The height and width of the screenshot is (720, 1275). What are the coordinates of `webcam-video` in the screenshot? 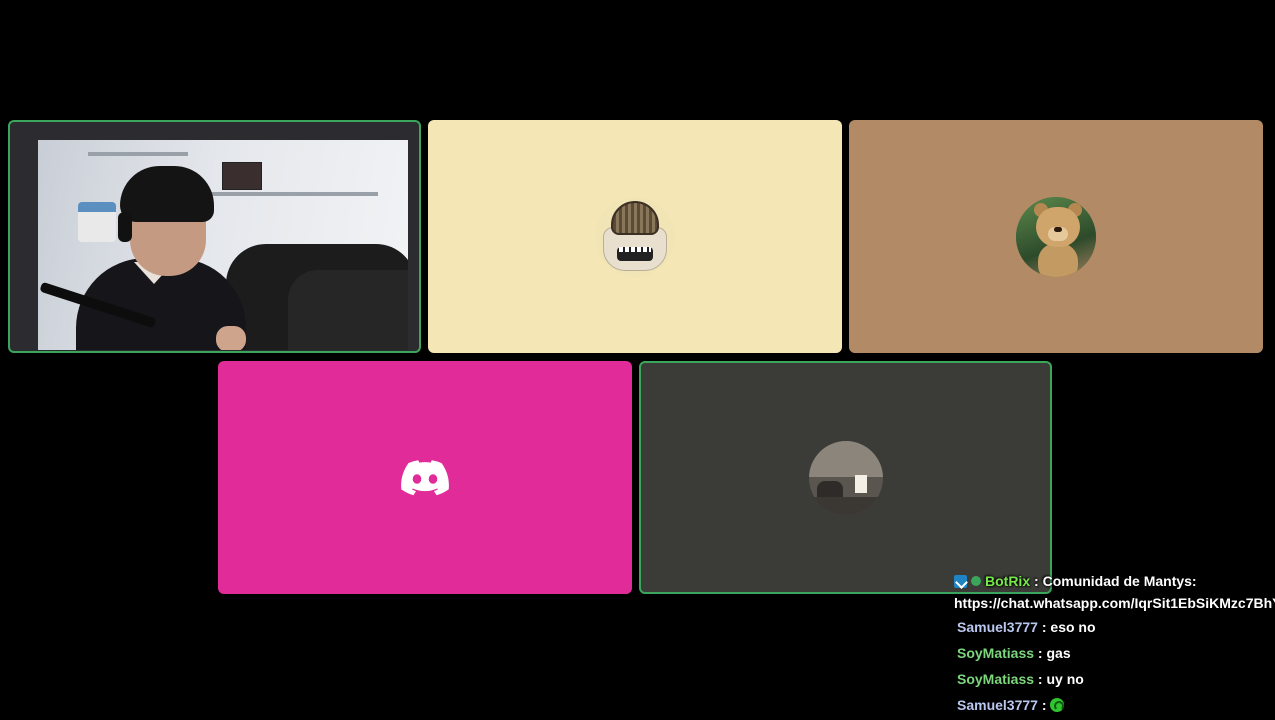 It's located at (223, 245).